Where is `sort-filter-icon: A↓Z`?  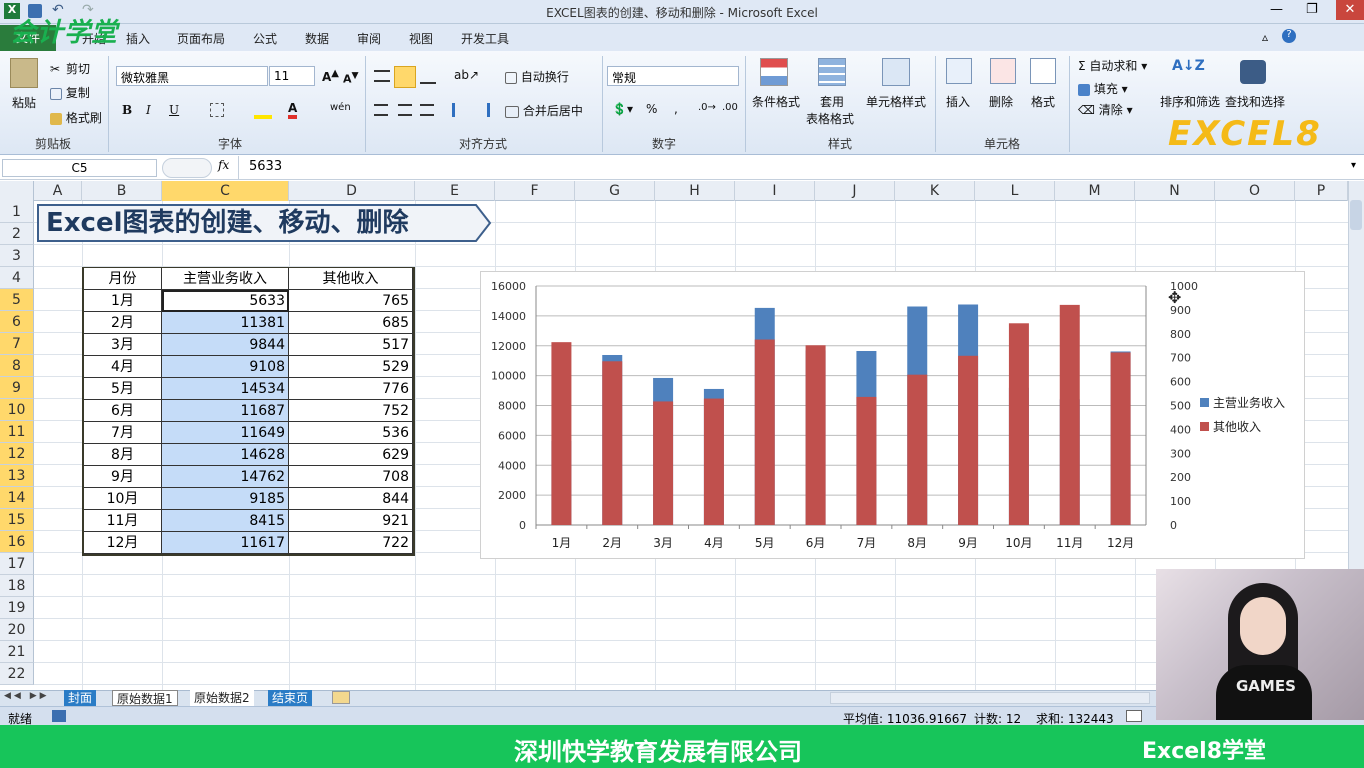
sort-filter-icon: A↓Z is located at coordinates (1188, 72).